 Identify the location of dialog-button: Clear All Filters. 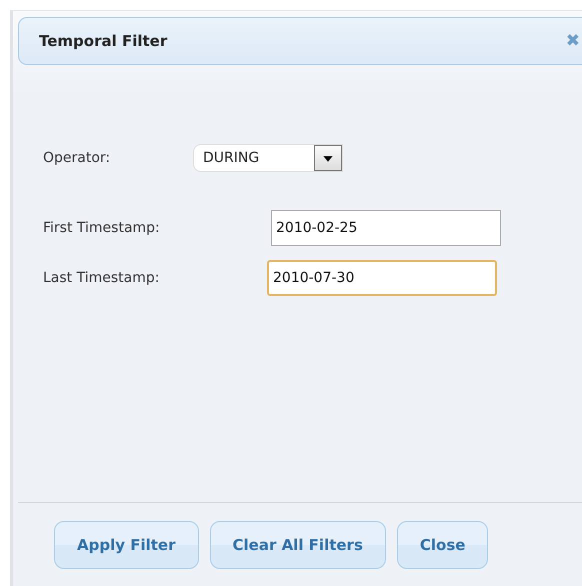
(298, 544).